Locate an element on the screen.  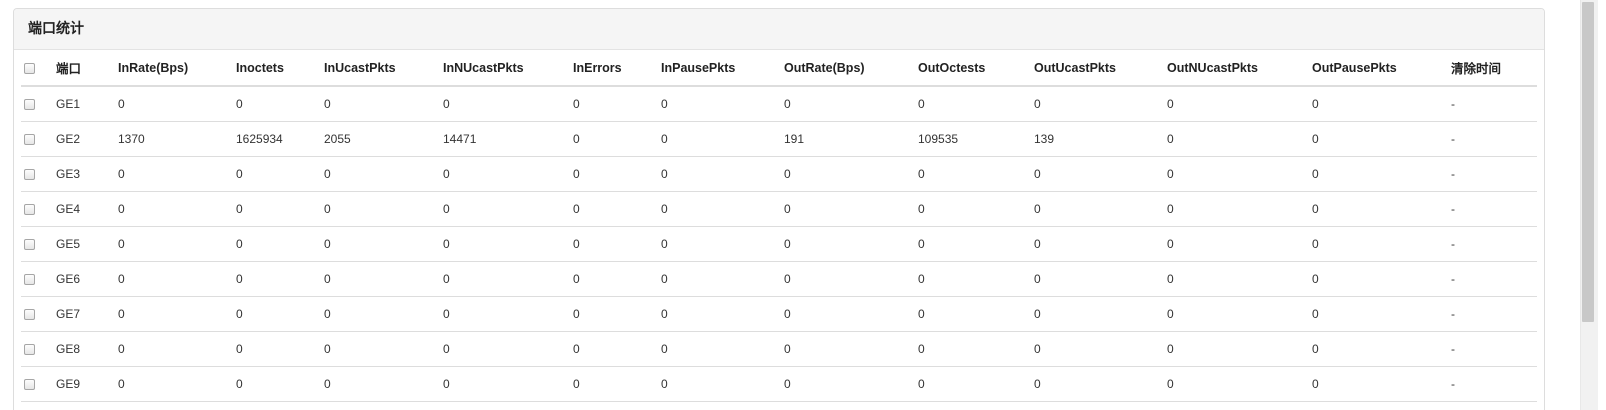
cell-port: GE5 is located at coordinates (87, 244).